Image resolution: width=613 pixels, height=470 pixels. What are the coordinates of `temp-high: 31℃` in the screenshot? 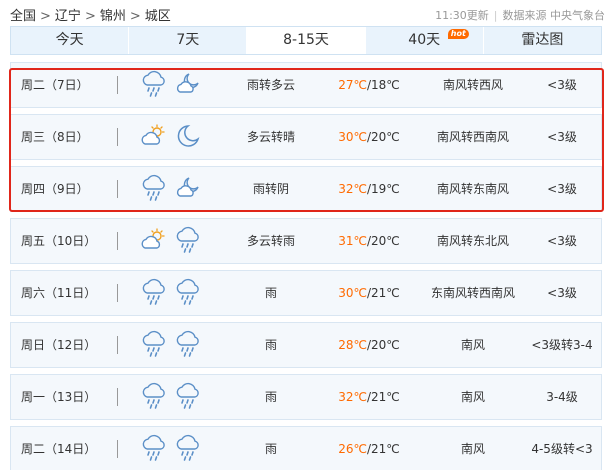 It's located at (352, 241).